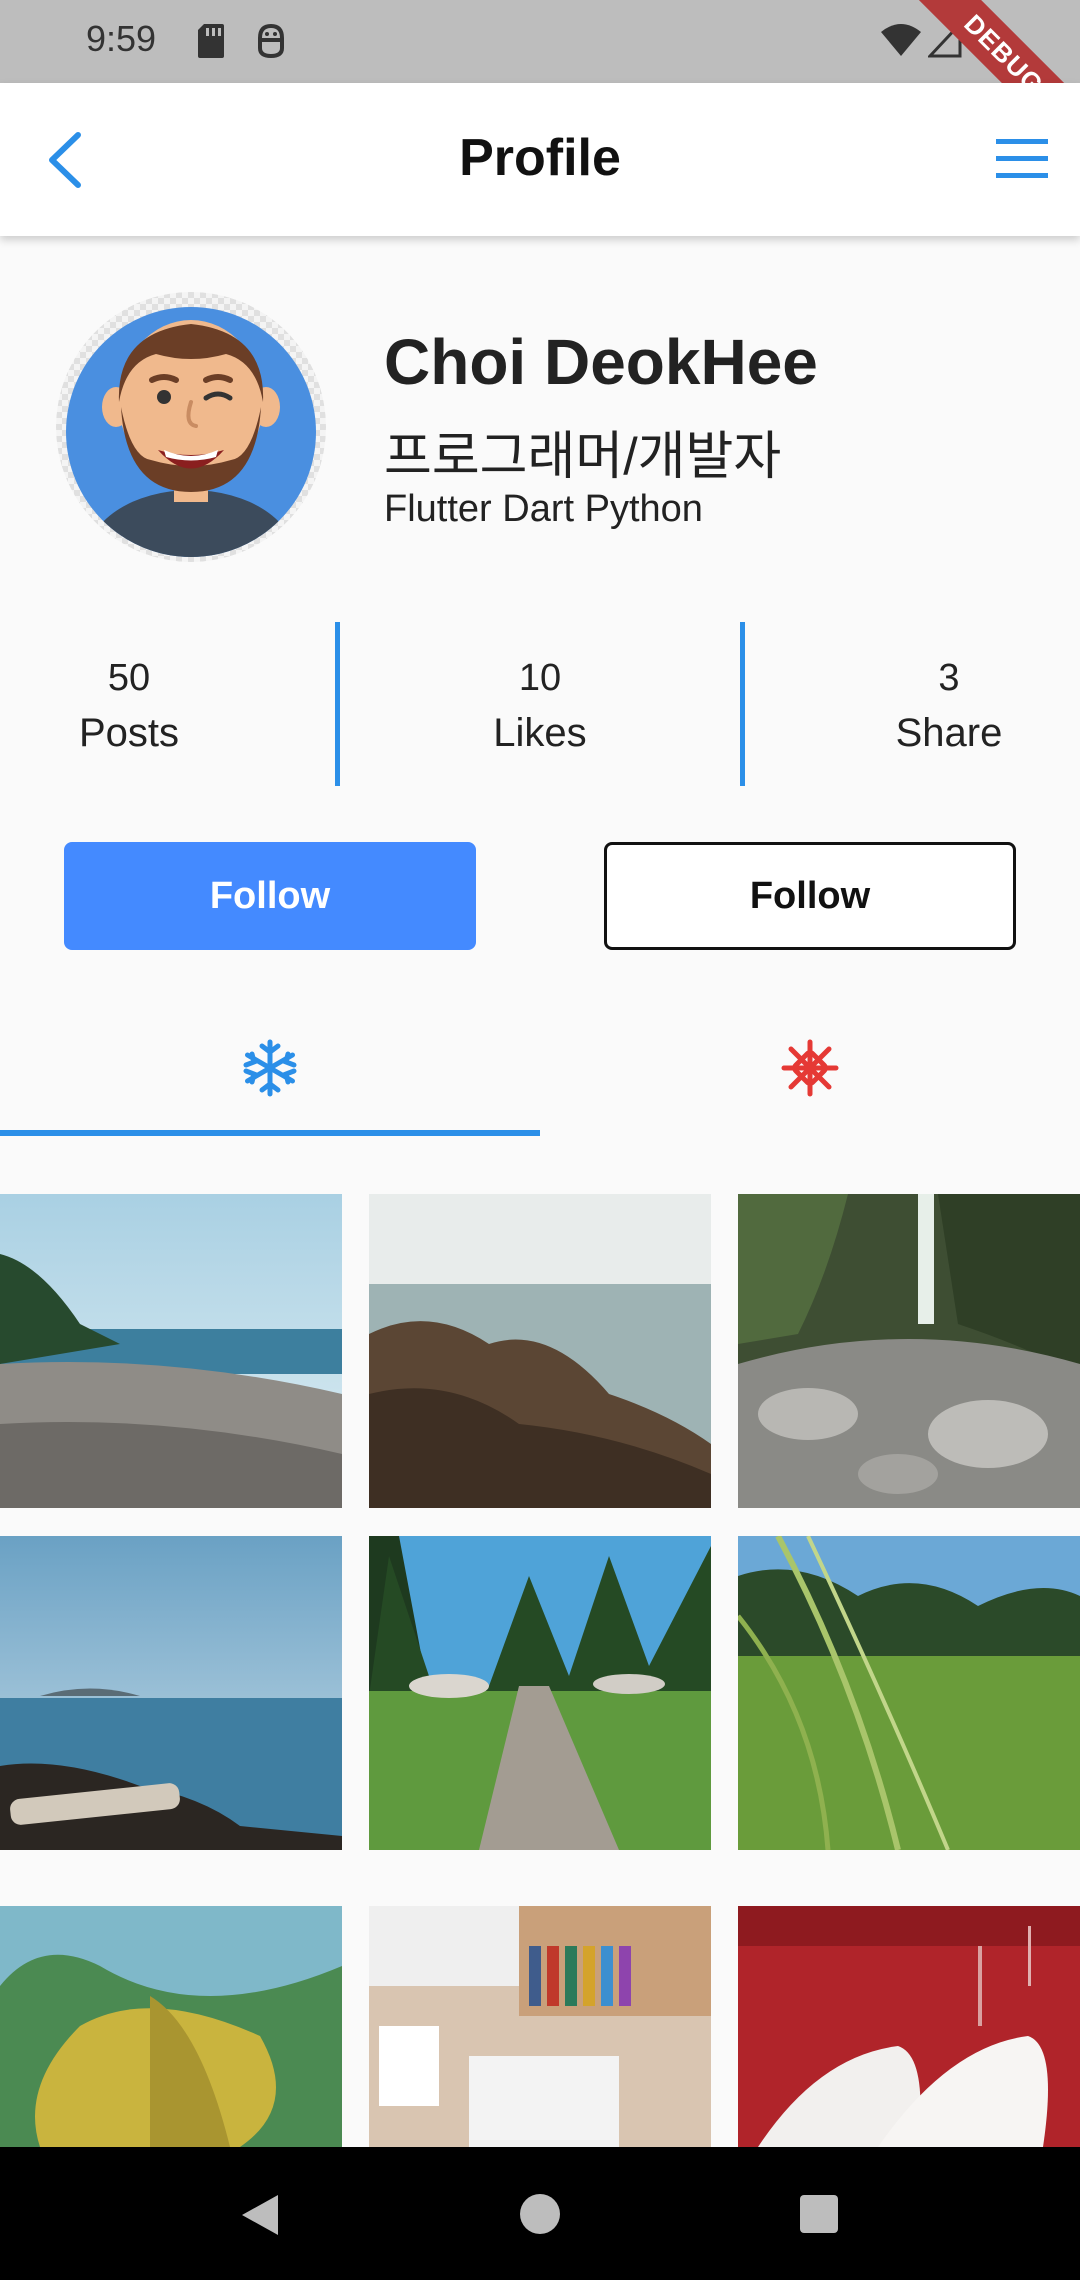 The image size is (1080, 2280). I want to click on stat-likes-label: Likes, so click(540, 733).